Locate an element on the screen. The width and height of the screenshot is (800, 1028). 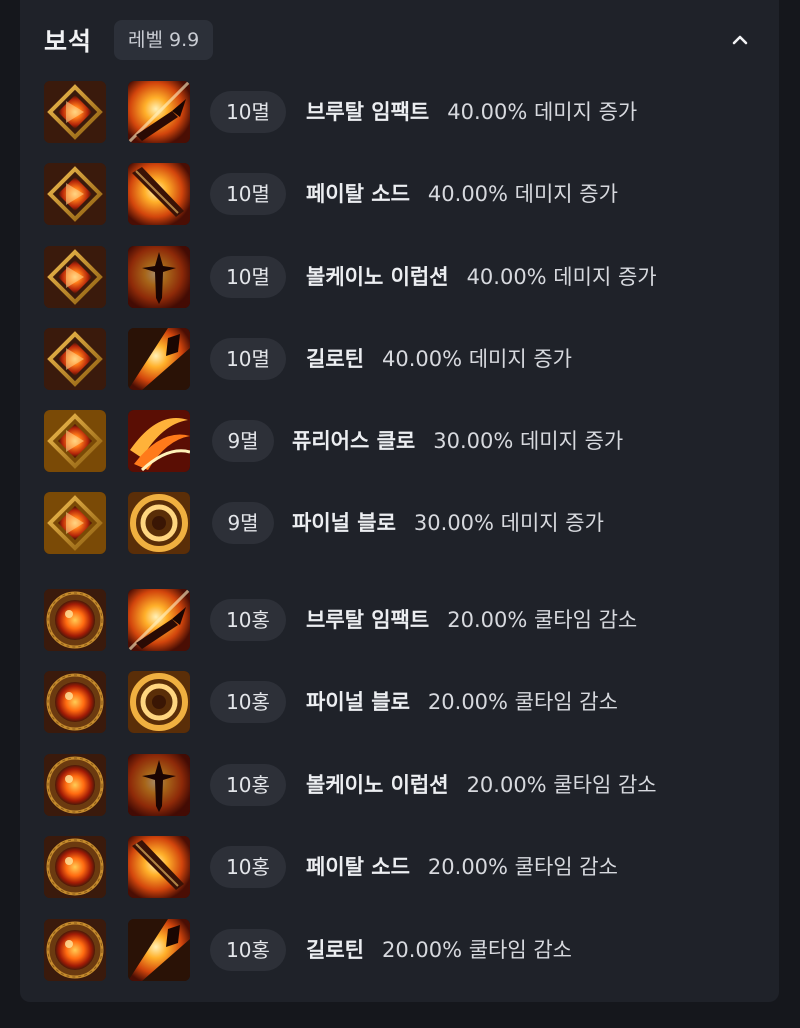
gem-description: 브루탈 임팩트 40.00% 데미지 증가 is located at coordinates (471, 112).